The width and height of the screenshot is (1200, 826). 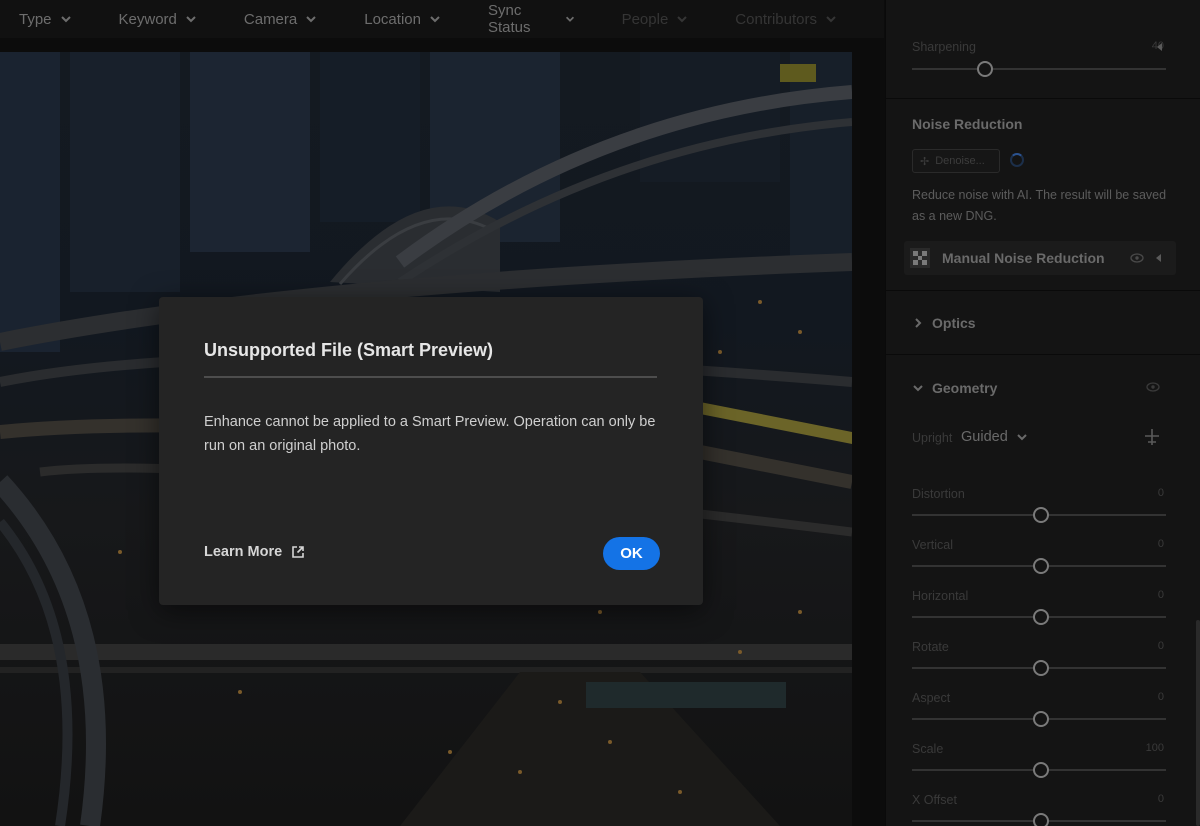 I want to click on filter-label: People, so click(x=645, y=19).